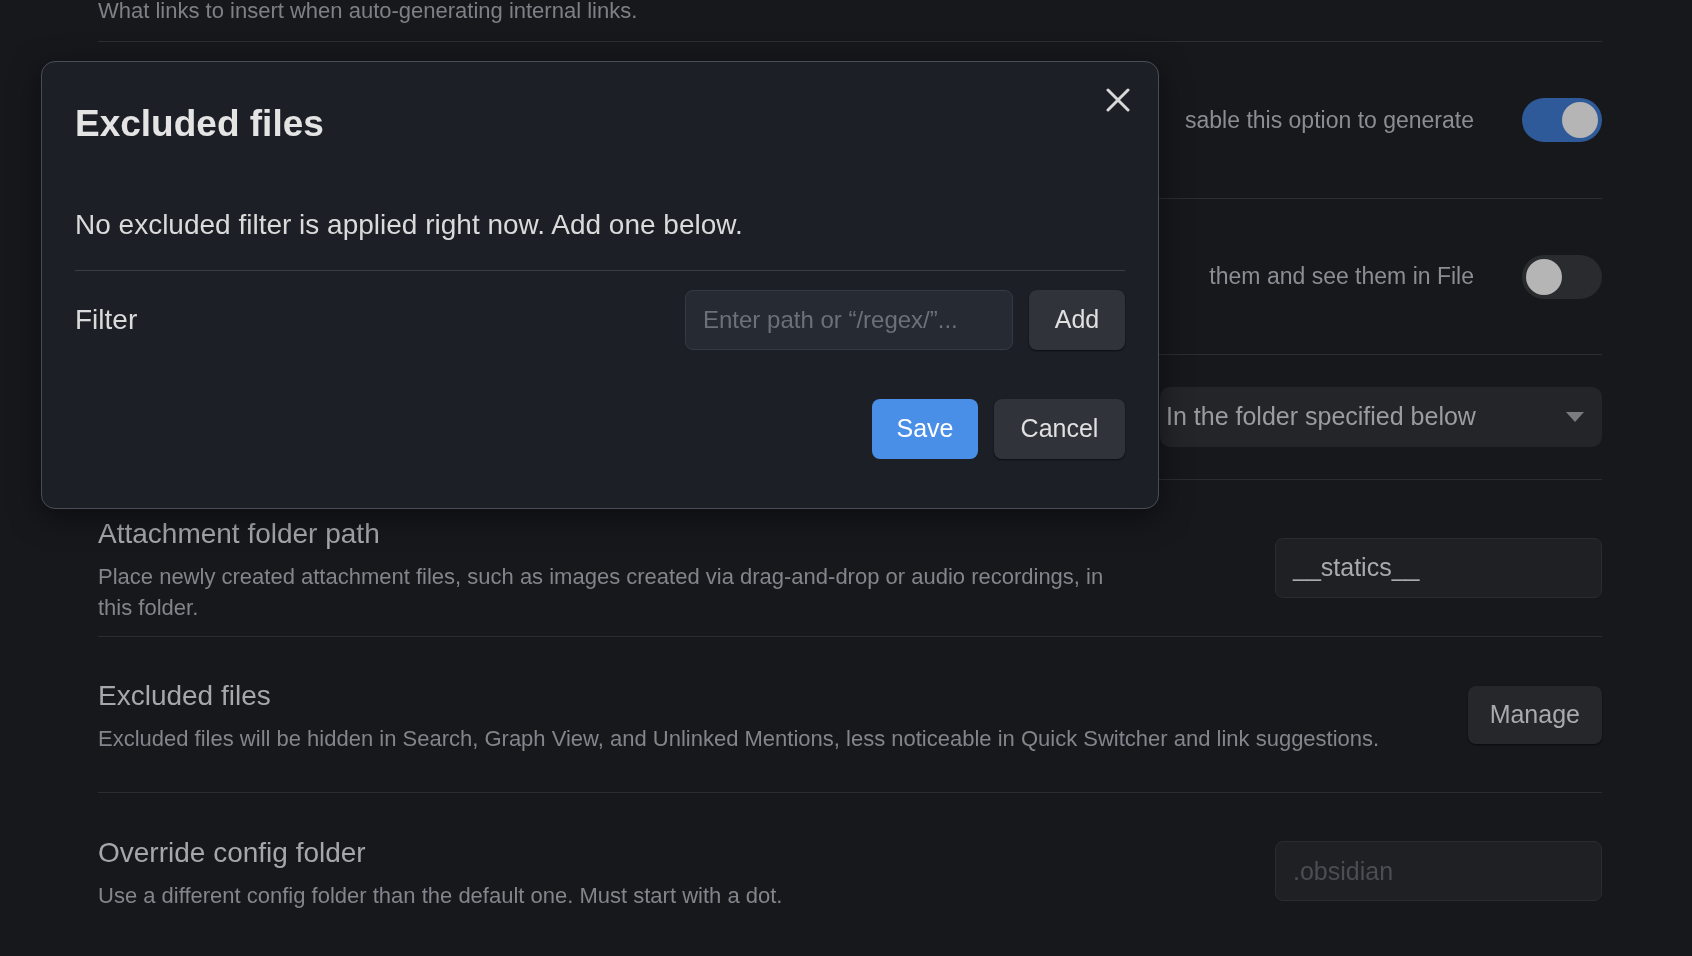 The image size is (1692, 956). Describe the element at coordinates (1438, 568) in the screenshot. I see `text-field: __statics__` at that location.